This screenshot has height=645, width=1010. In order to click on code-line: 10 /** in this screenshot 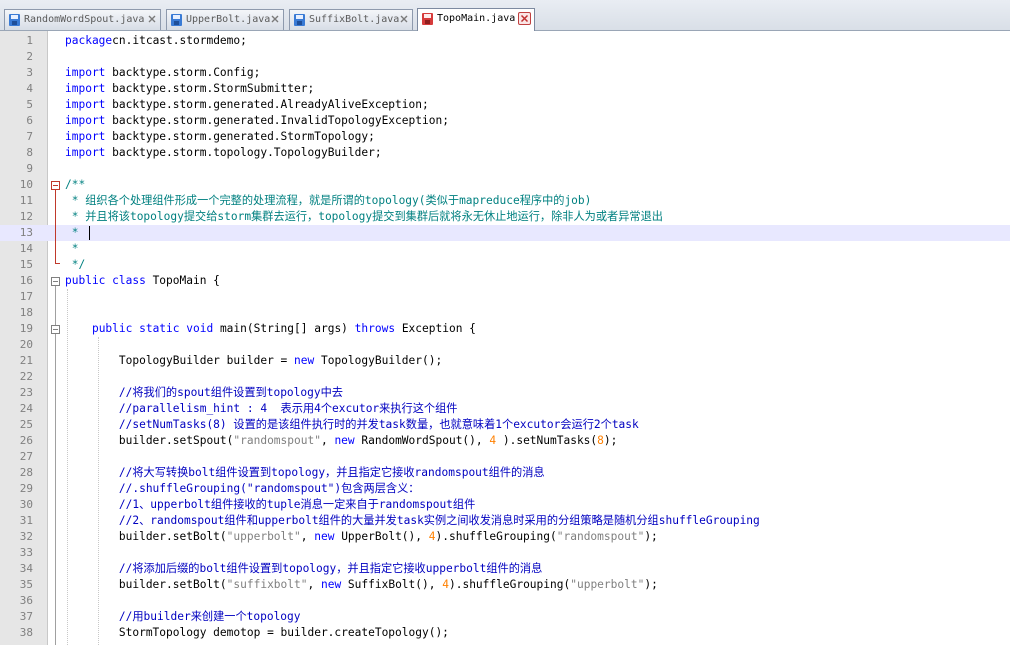, I will do `click(505, 185)`.